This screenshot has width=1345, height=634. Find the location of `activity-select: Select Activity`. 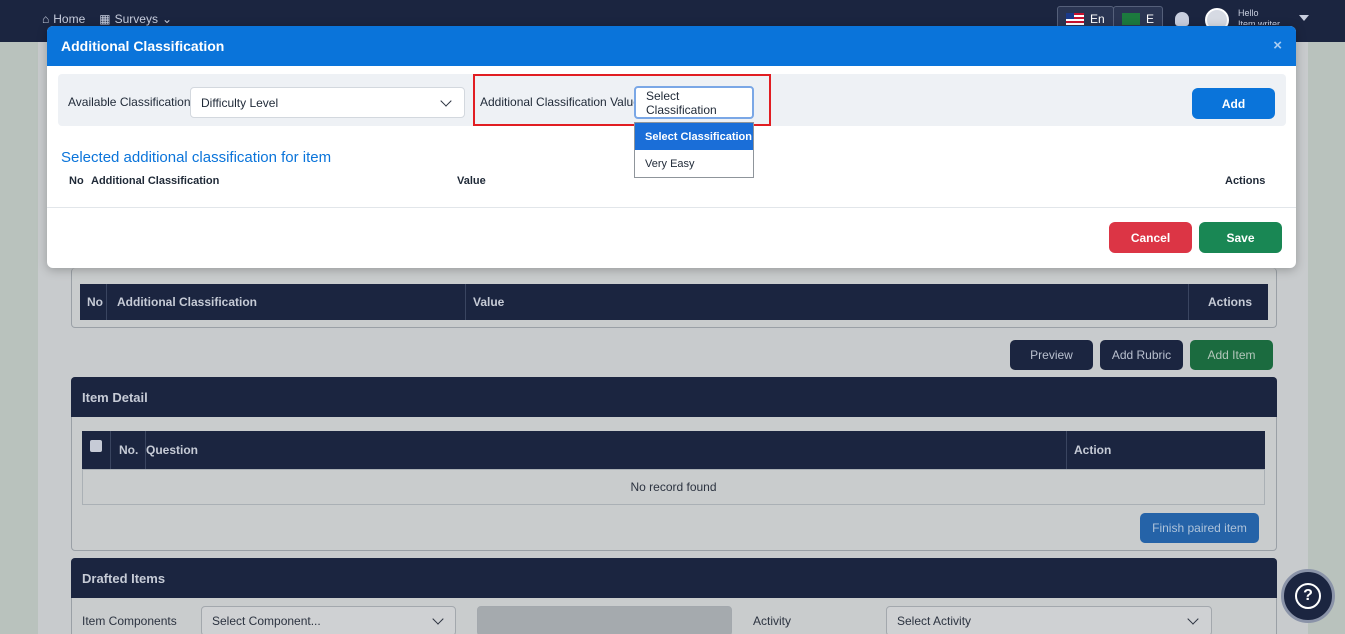

activity-select: Select Activity is located at coordinates (1049, 620).